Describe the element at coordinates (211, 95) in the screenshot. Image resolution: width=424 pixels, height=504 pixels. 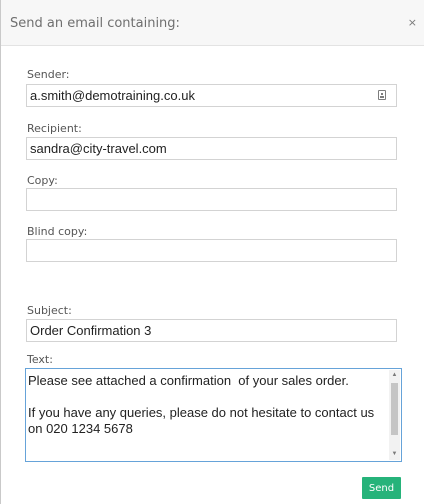
I see `sender-input: a.smith@demotraining.co.uk` at that location.